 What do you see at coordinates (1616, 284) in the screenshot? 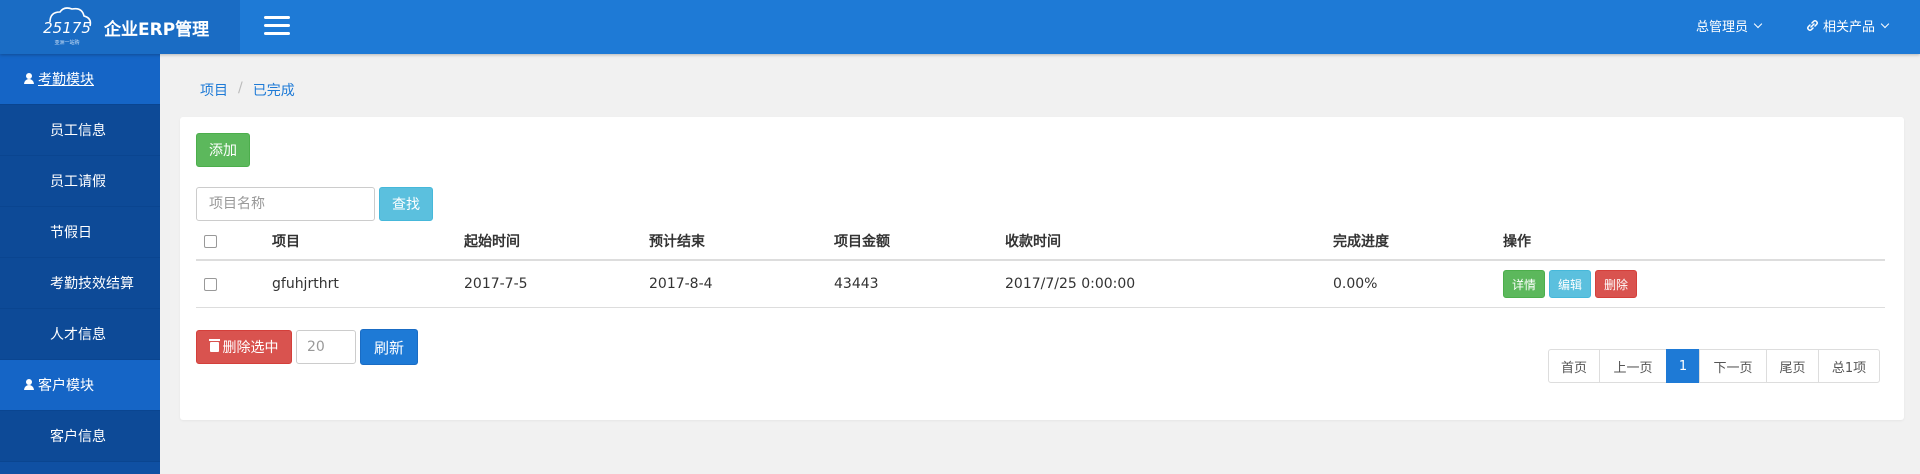
I see `delete-button: 删除` at bounding box center [1616, 284].